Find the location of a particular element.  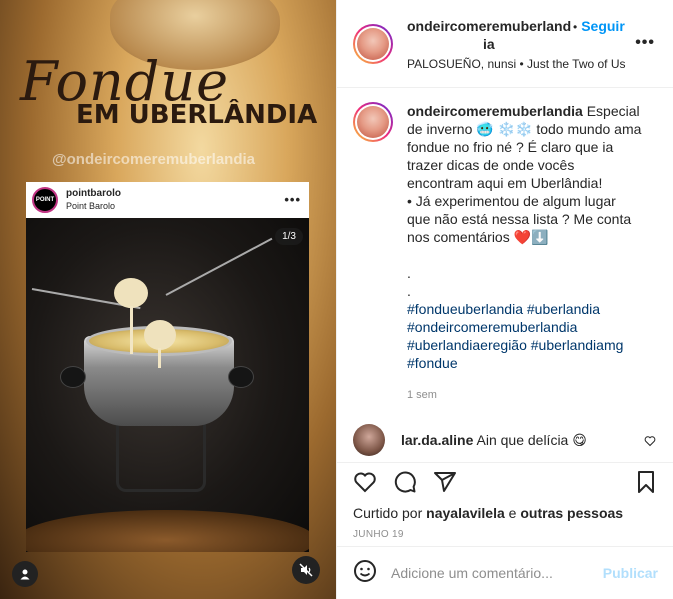

embedded-location: Point Barolo is located at coordinates (91, 206).